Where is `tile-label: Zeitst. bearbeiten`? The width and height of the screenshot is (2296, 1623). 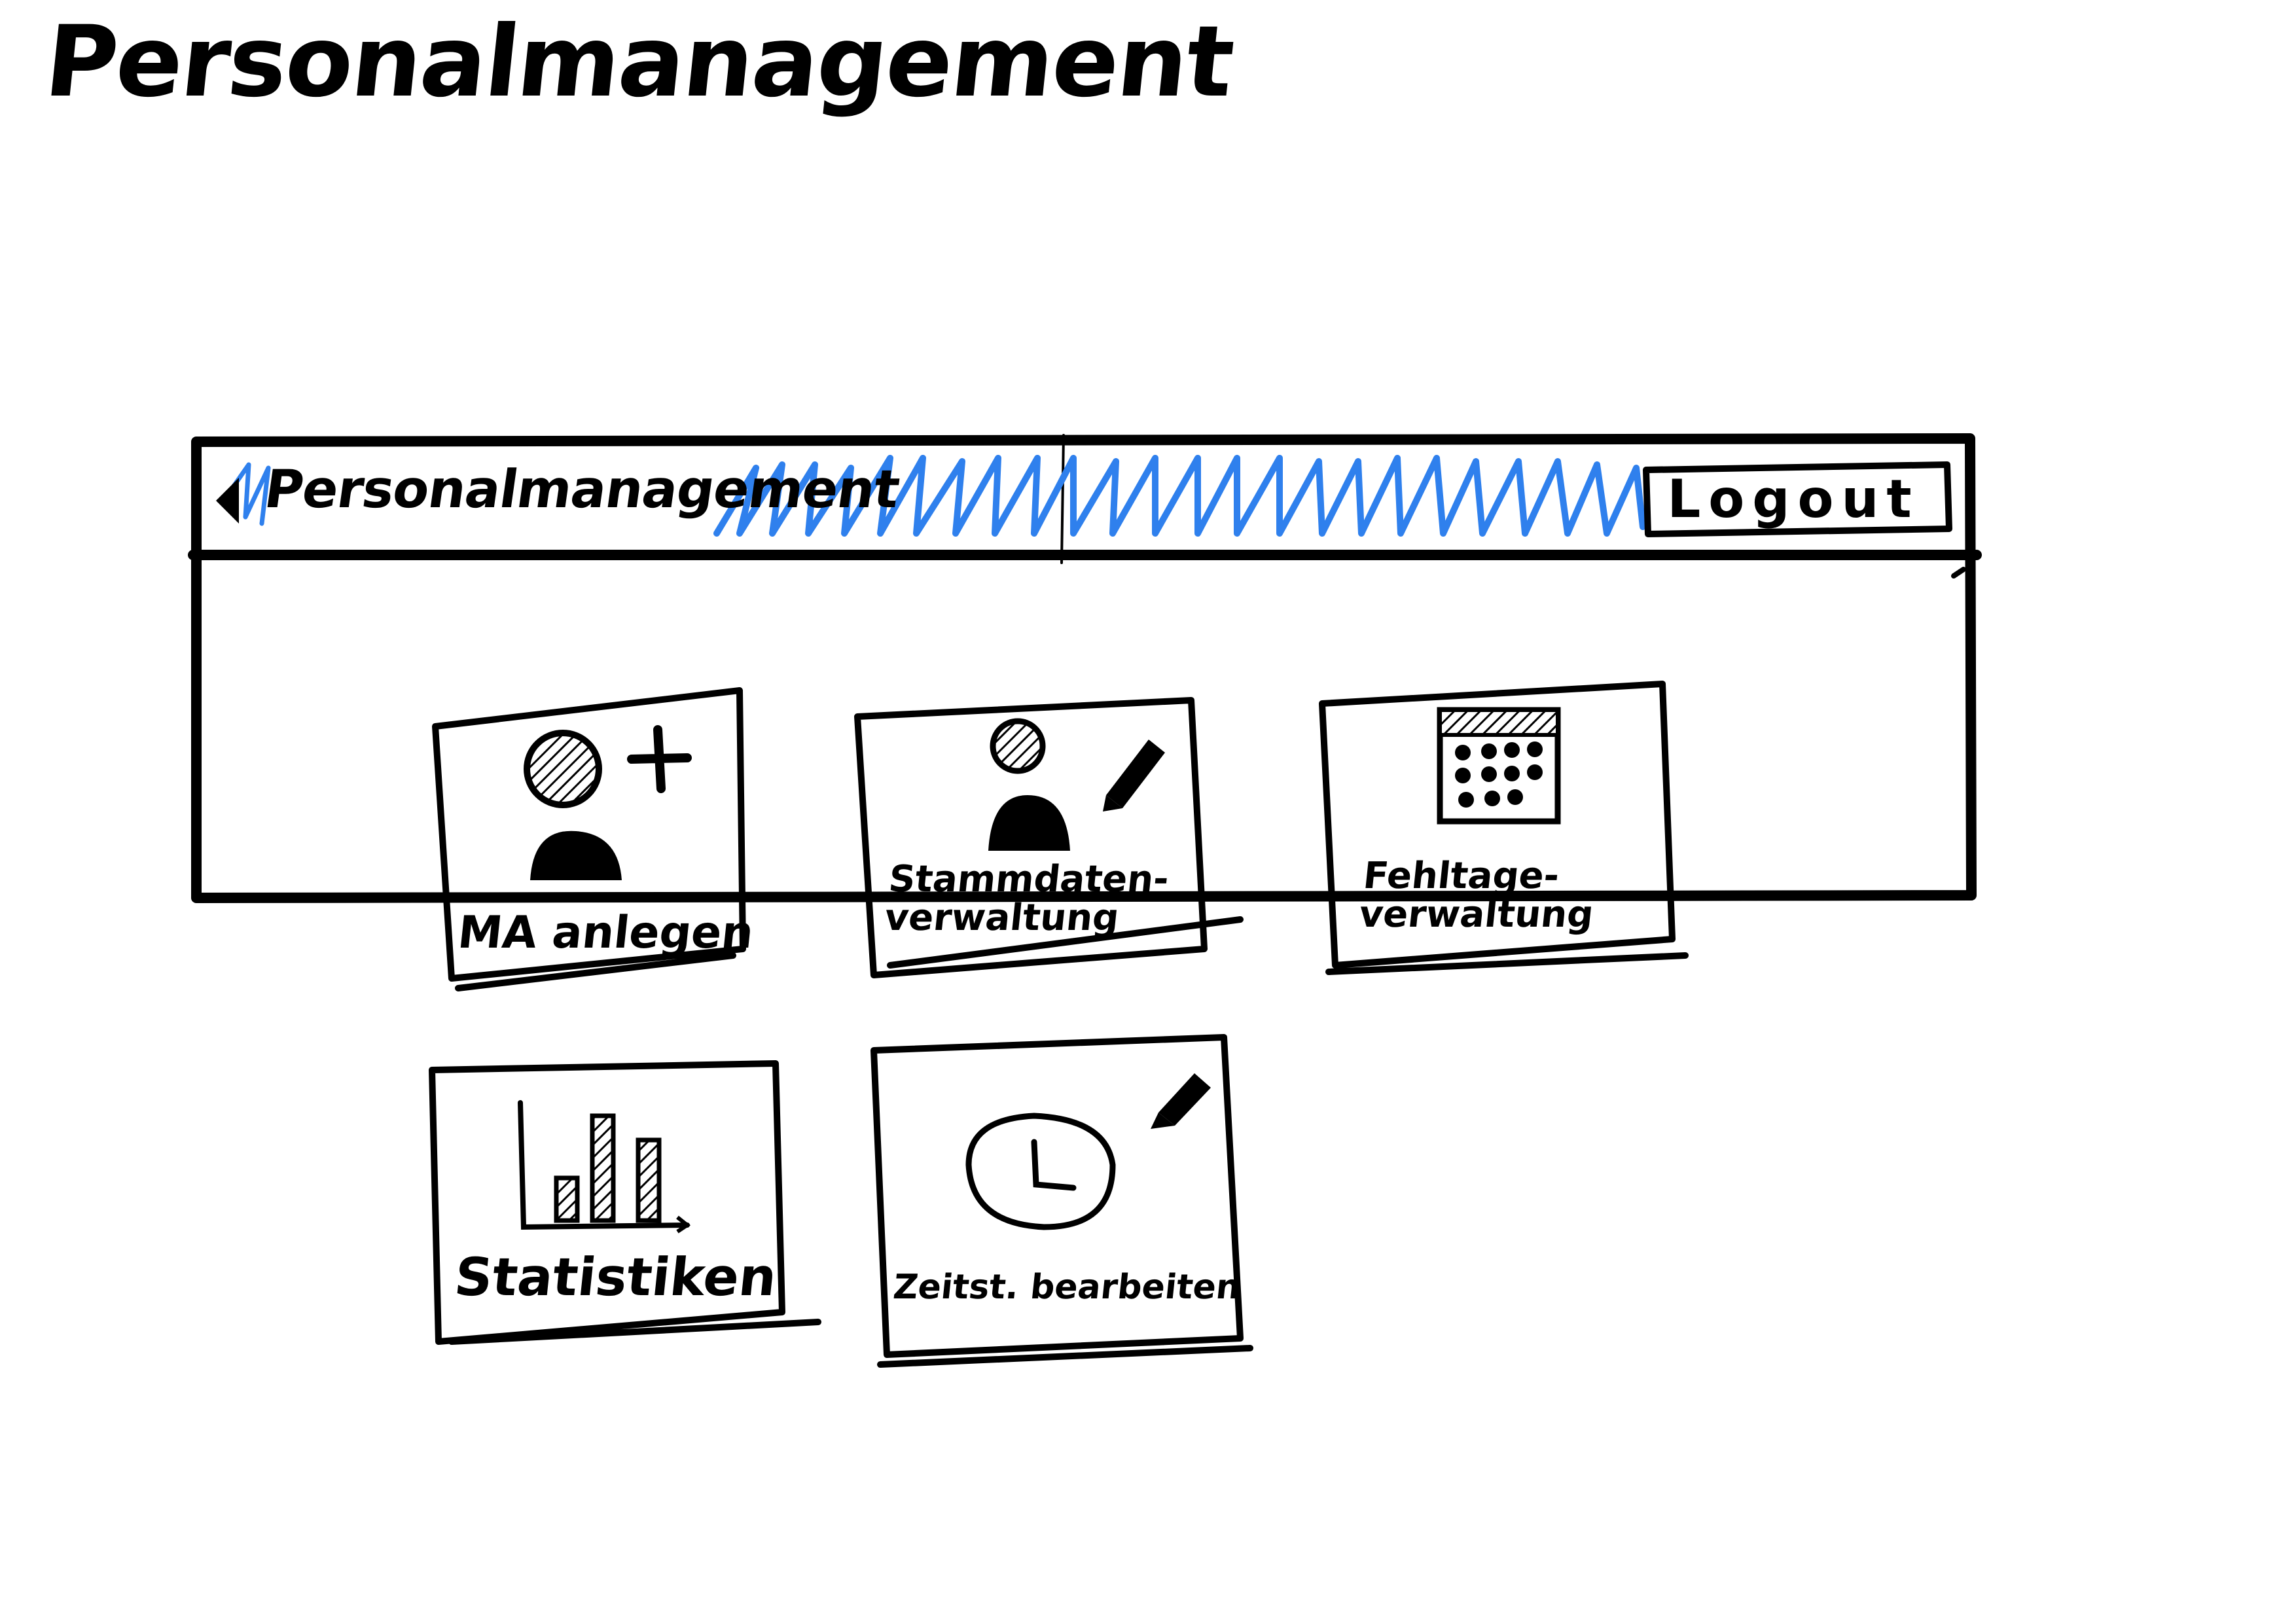
tile-label: Zeitst. bearbeiten is located at coordinates (1067, 1288).